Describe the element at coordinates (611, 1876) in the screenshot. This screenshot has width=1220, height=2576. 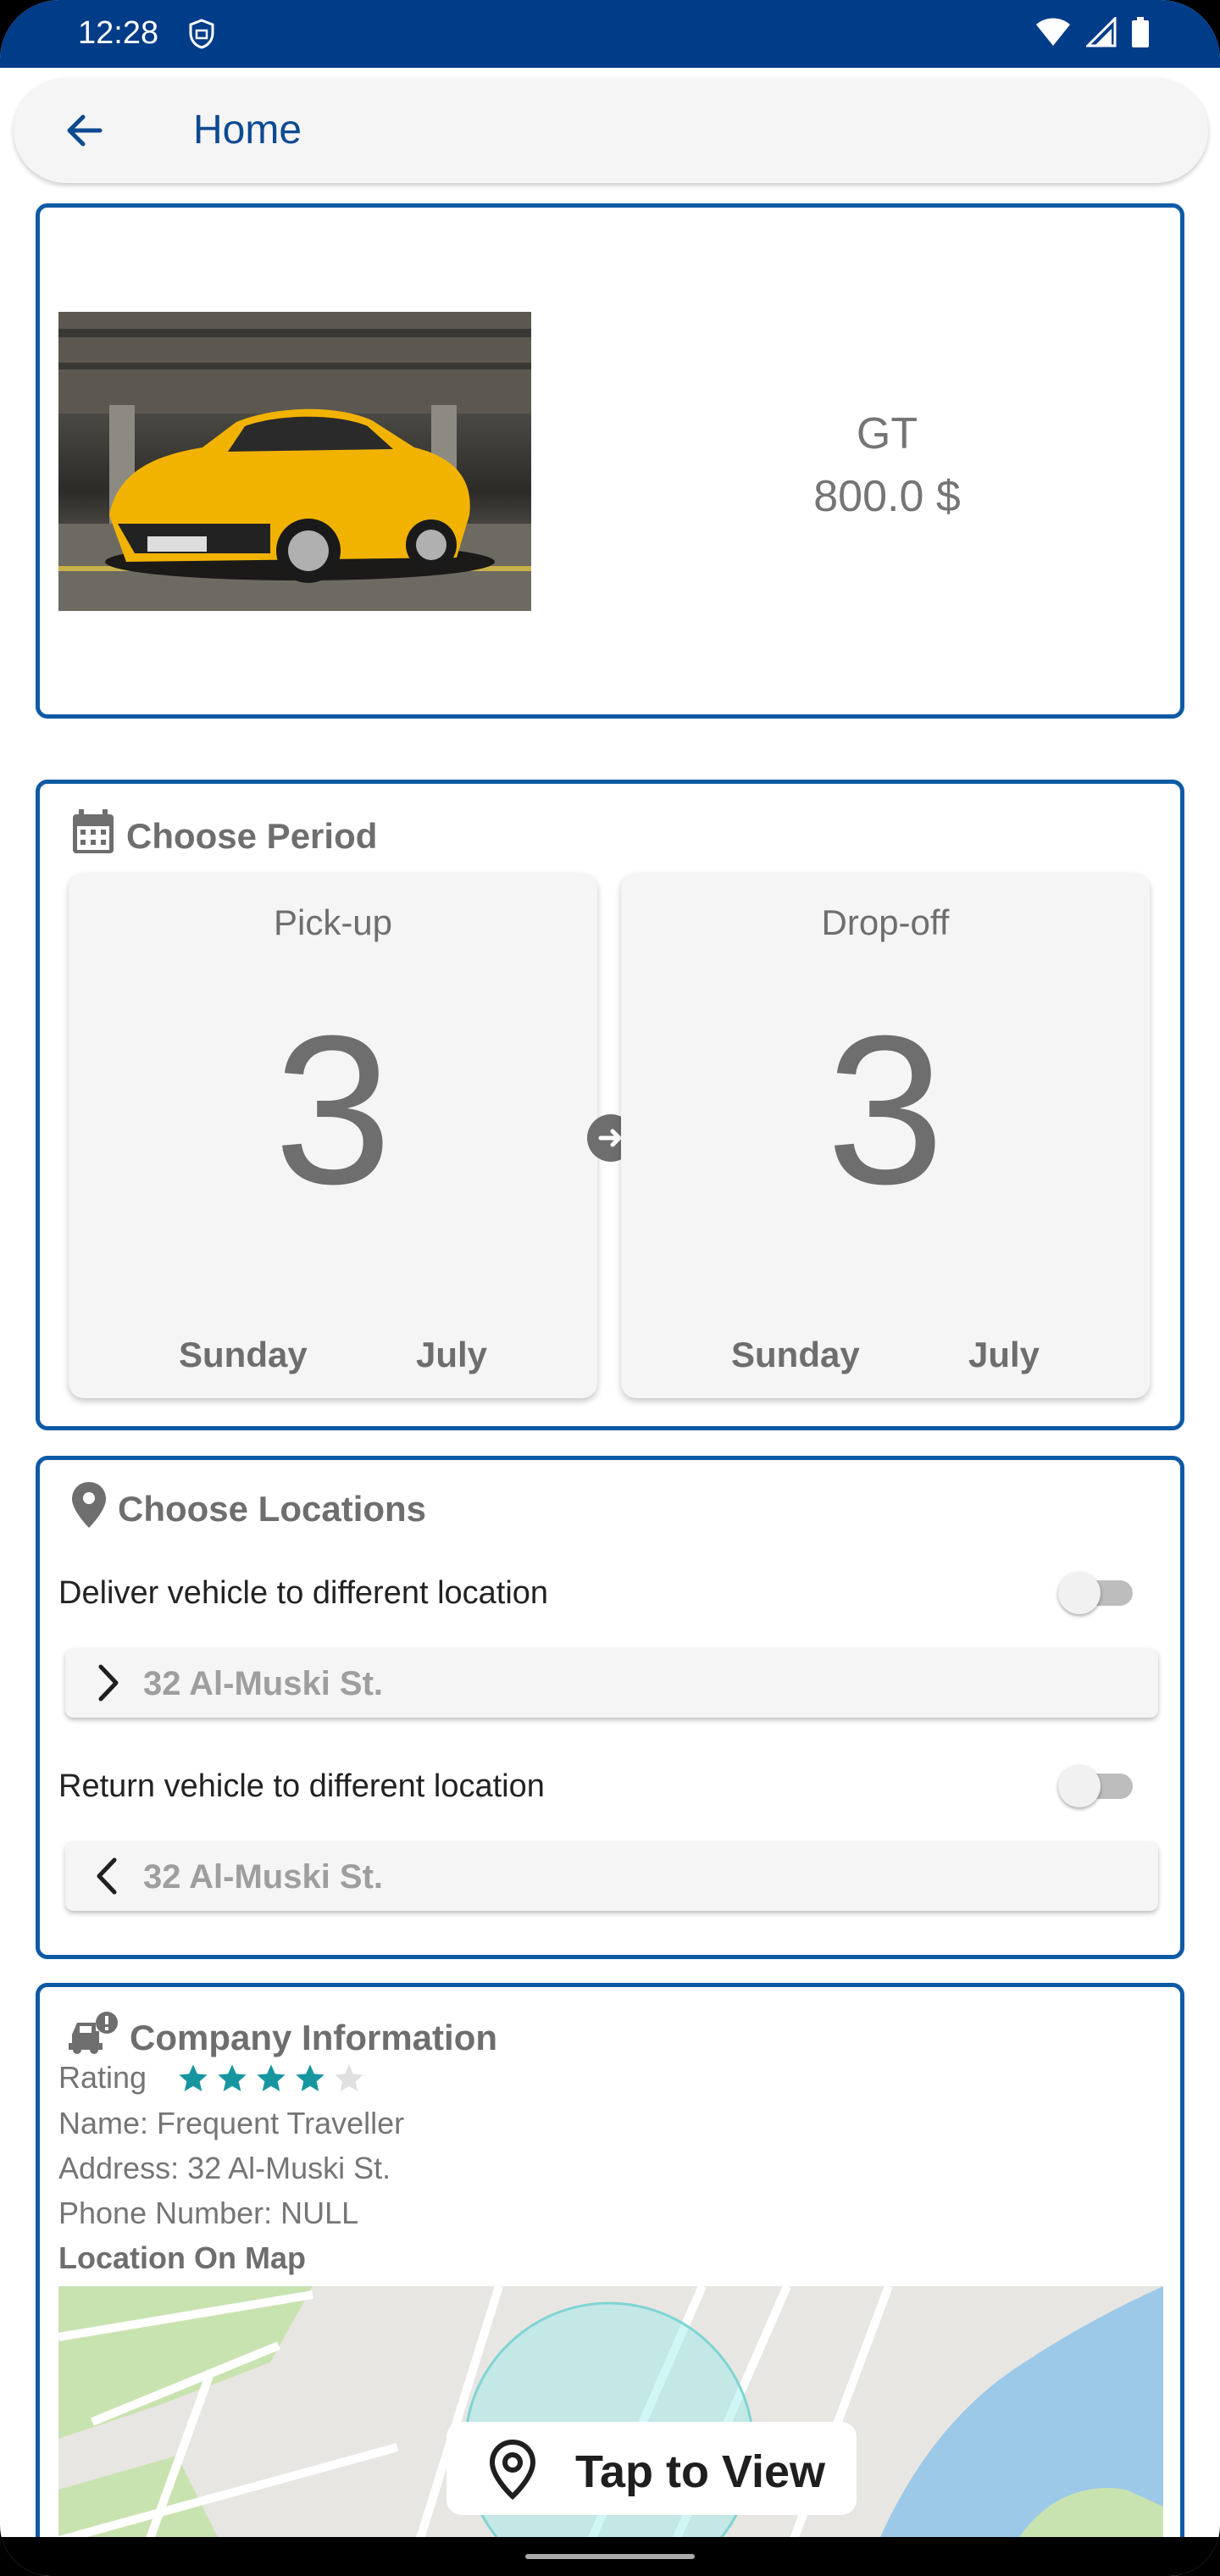
I see `return-address-field: 32 Al-Muski St.` at that location.